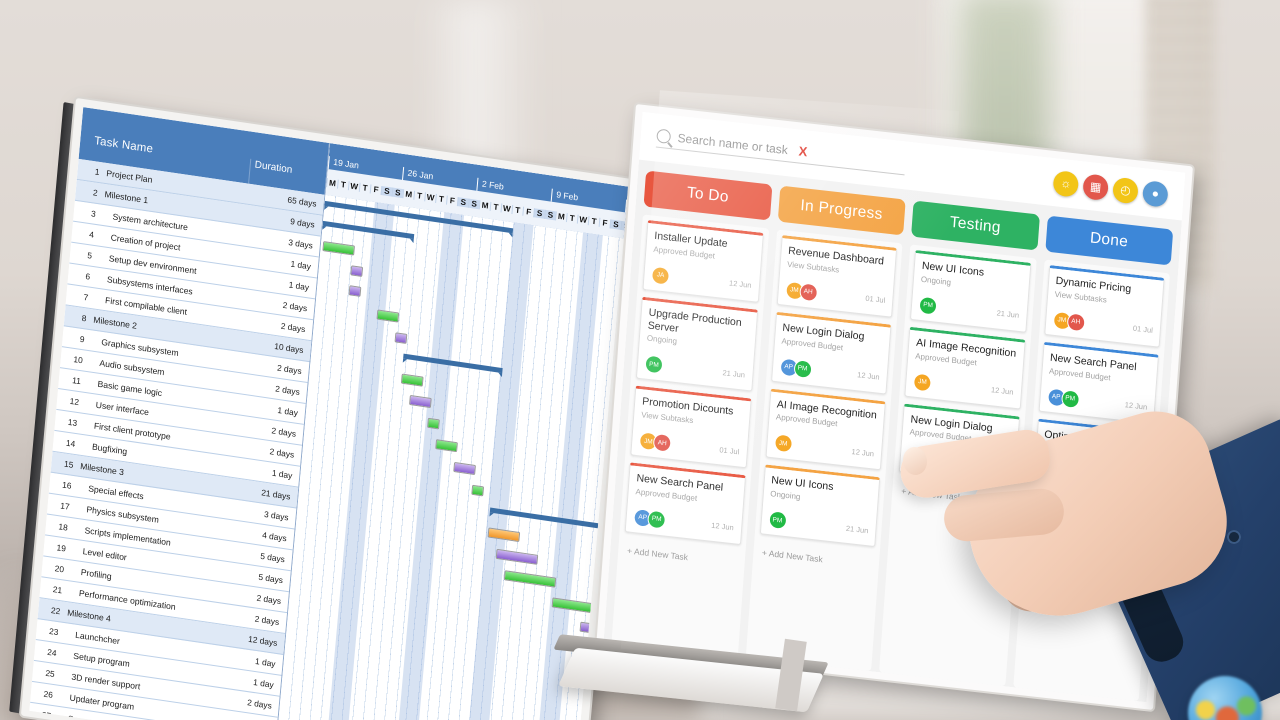 Image resolution: width=1280 pixels, height=720 pixels. What do you see at coordinates (664, 136) in the screenshot?
I see `search-icon` at bounding box center [664, 136].